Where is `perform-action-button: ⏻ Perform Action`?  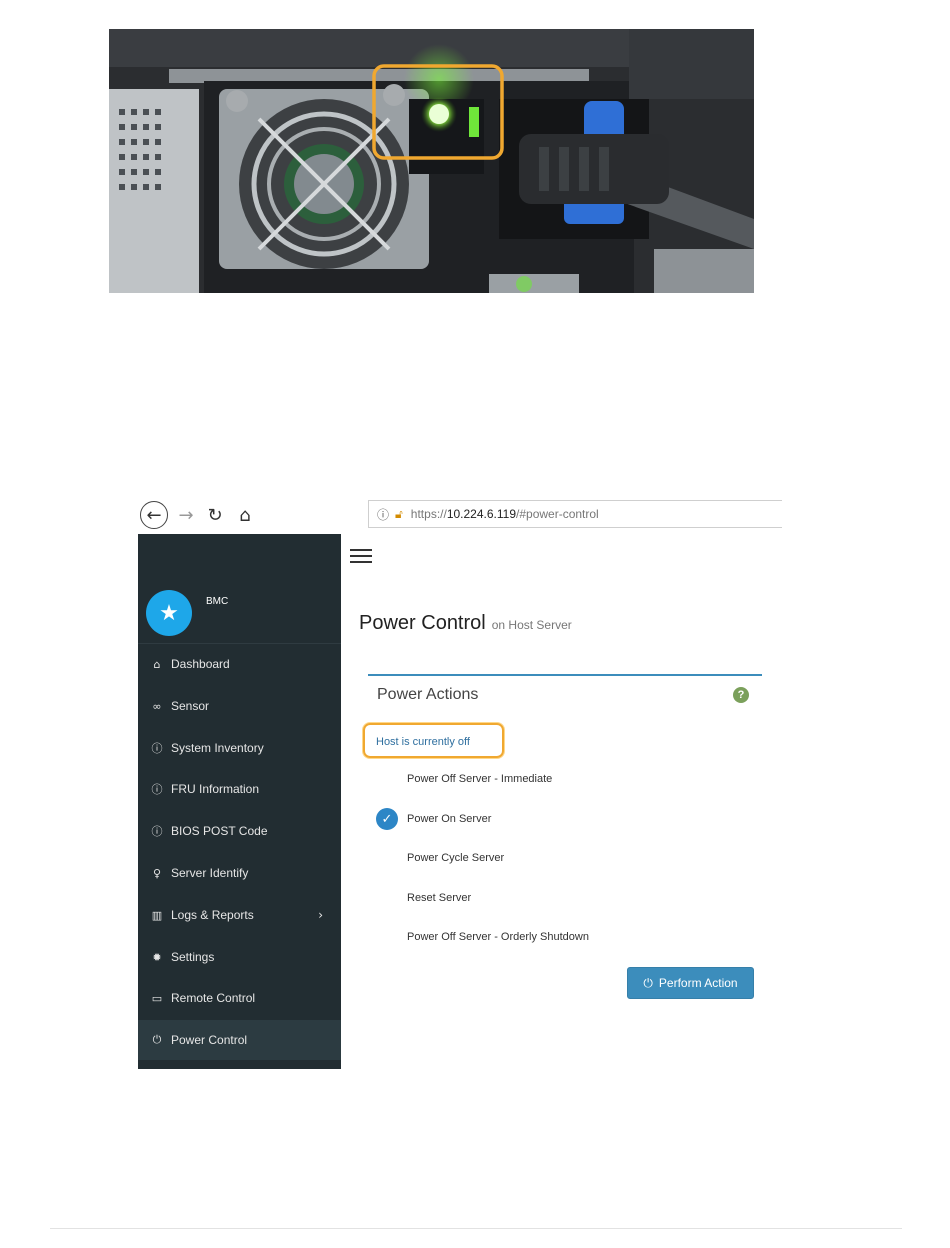
perform-action-button: ⏻ Perform Action is located at coordinates (690, 983).